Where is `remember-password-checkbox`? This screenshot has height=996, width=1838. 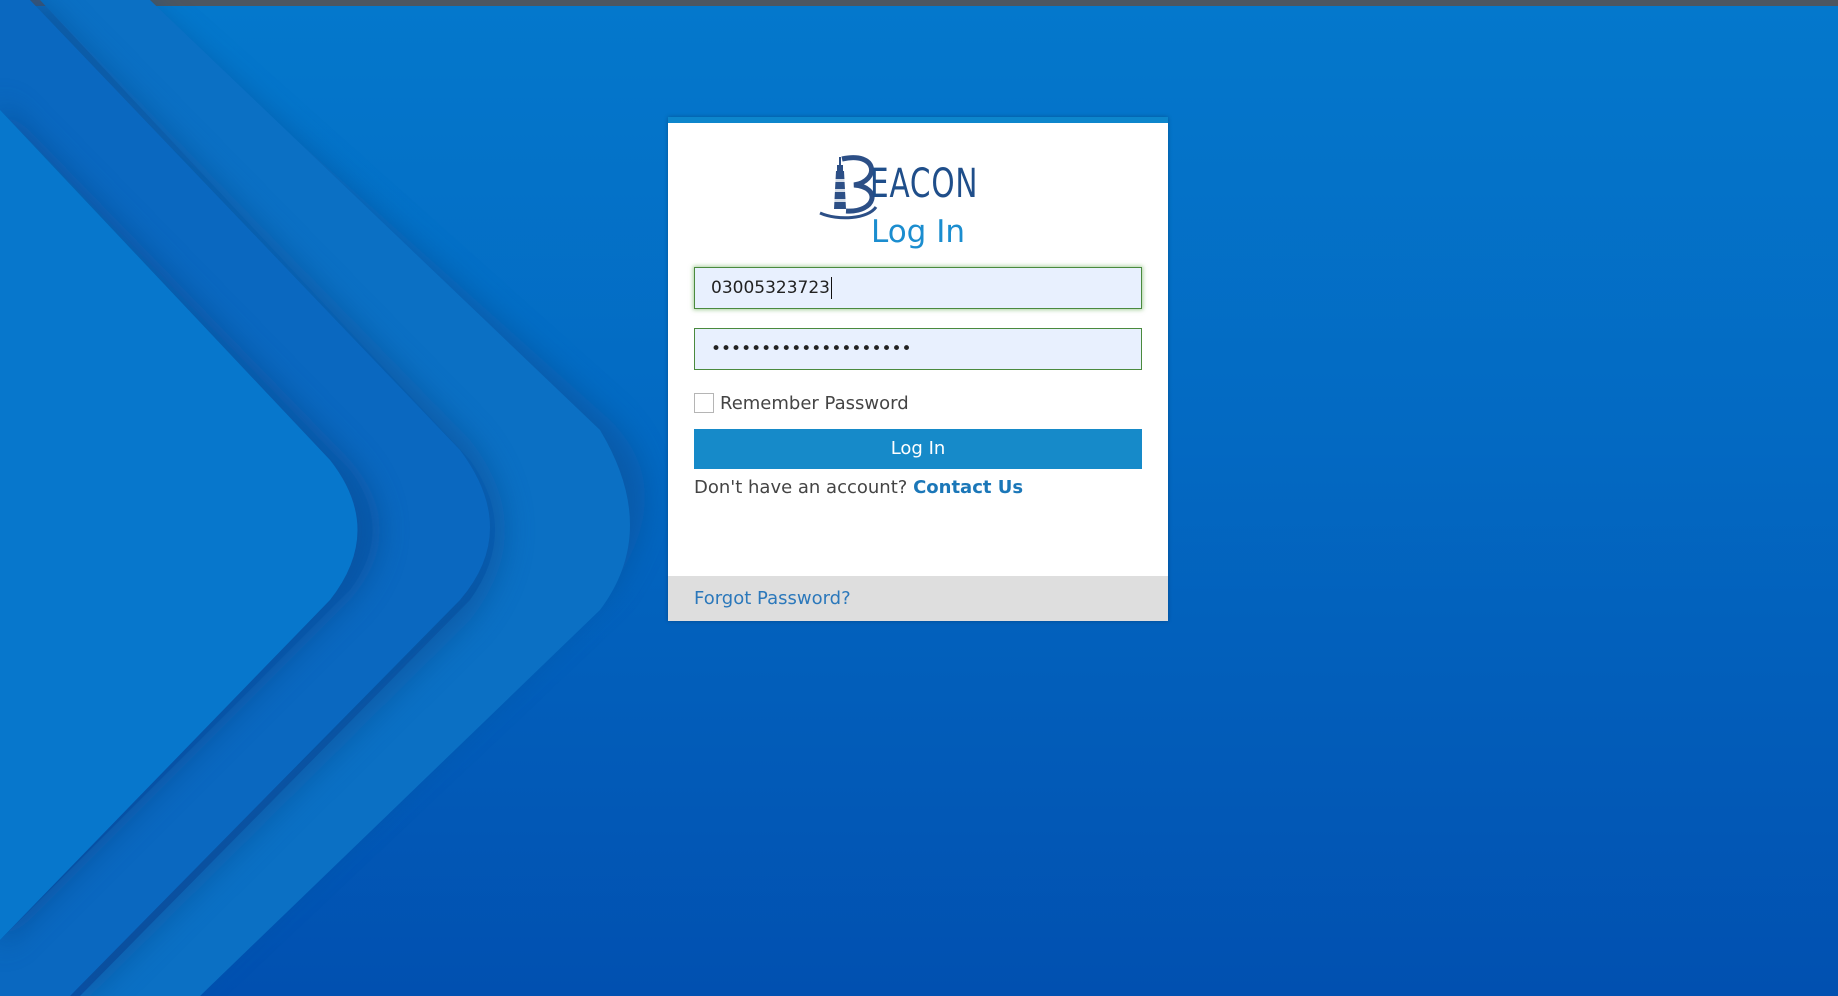 remember-password-checkbox is located at coordinates (704, 403).